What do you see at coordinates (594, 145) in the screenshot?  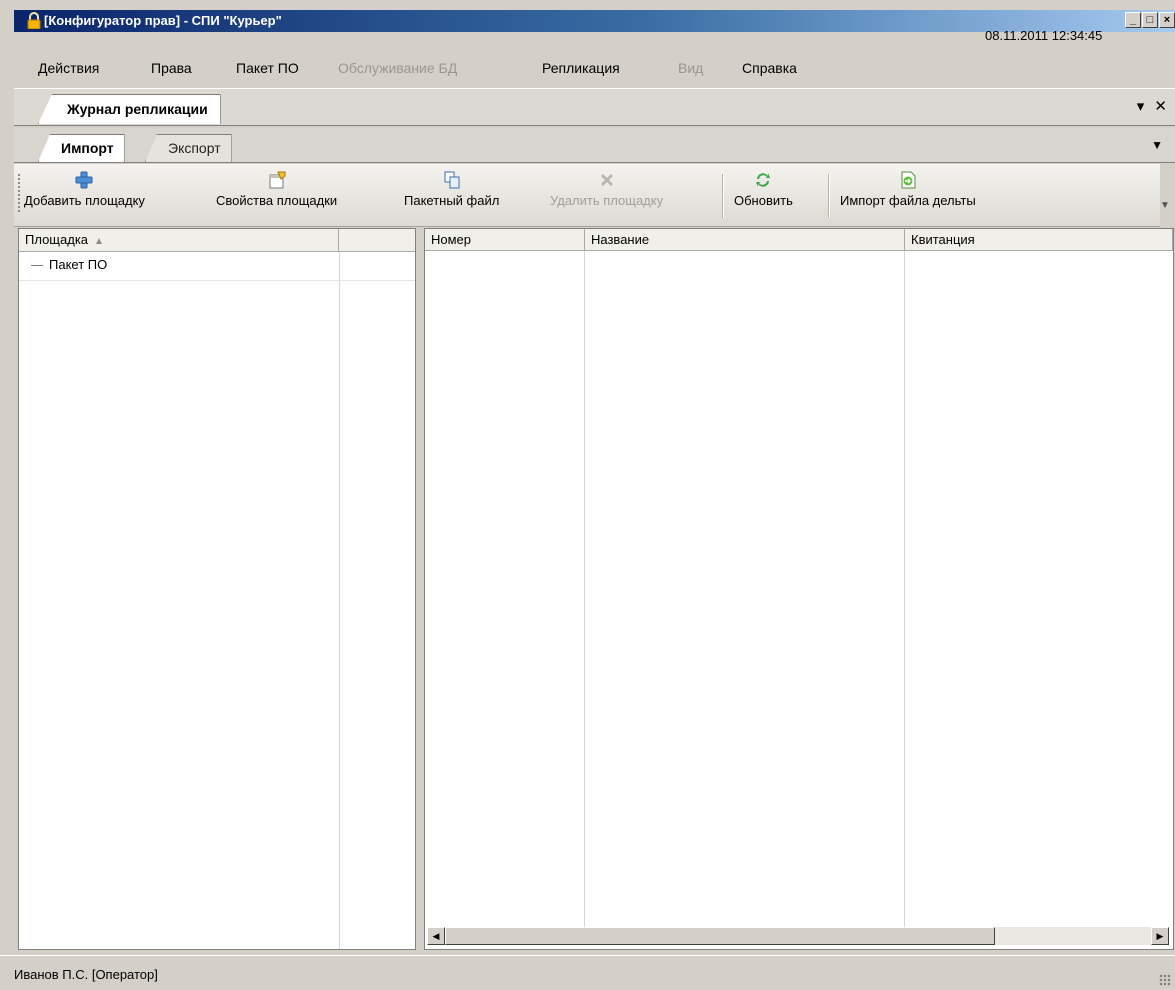 I see `sub-tab-strip: Экспорт Импорт ▼` at bounding box center [594, 145].